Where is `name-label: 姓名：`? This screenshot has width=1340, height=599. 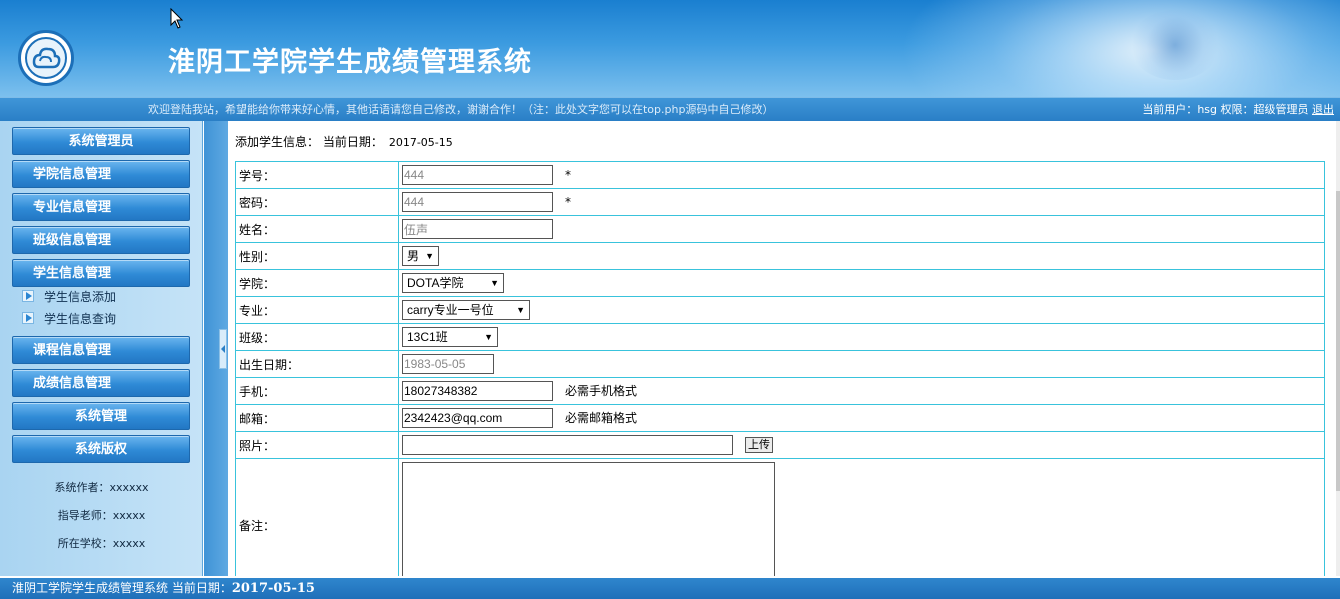 name-label: 姓名： is located at coordinates (317, 229).